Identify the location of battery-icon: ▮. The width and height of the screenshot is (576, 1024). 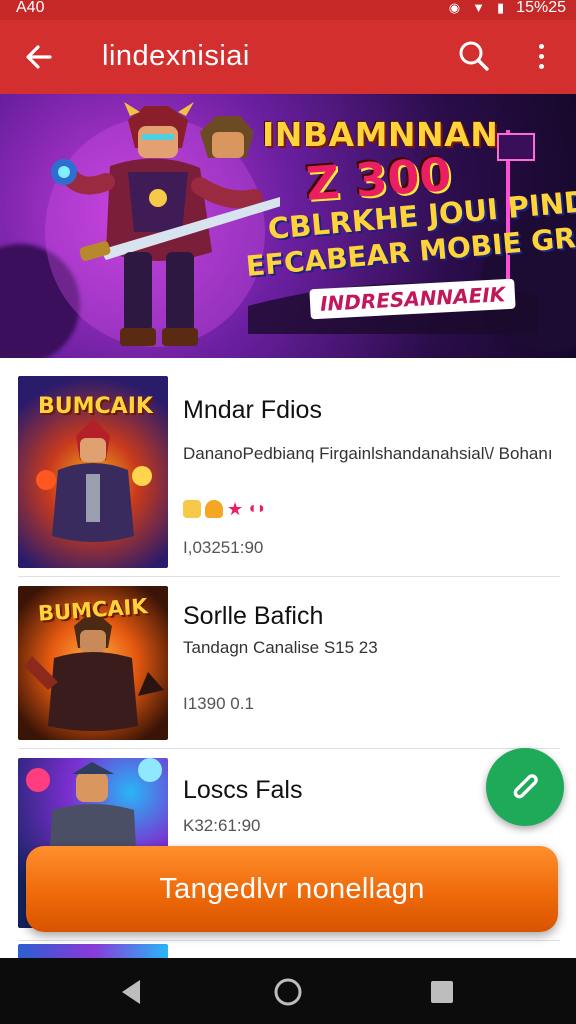
(501, 7).